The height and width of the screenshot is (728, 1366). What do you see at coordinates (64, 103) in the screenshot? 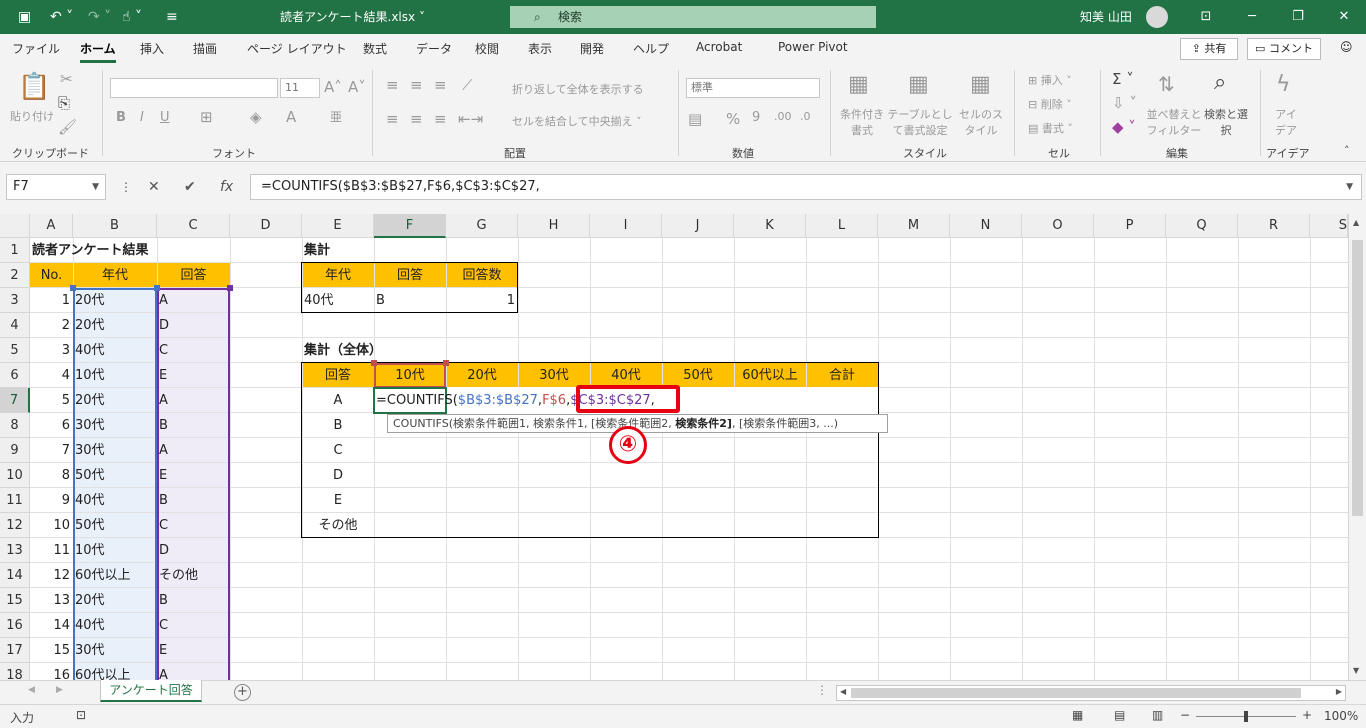
I see `copy-icon: ⎘` at bounding box center [64, 103].